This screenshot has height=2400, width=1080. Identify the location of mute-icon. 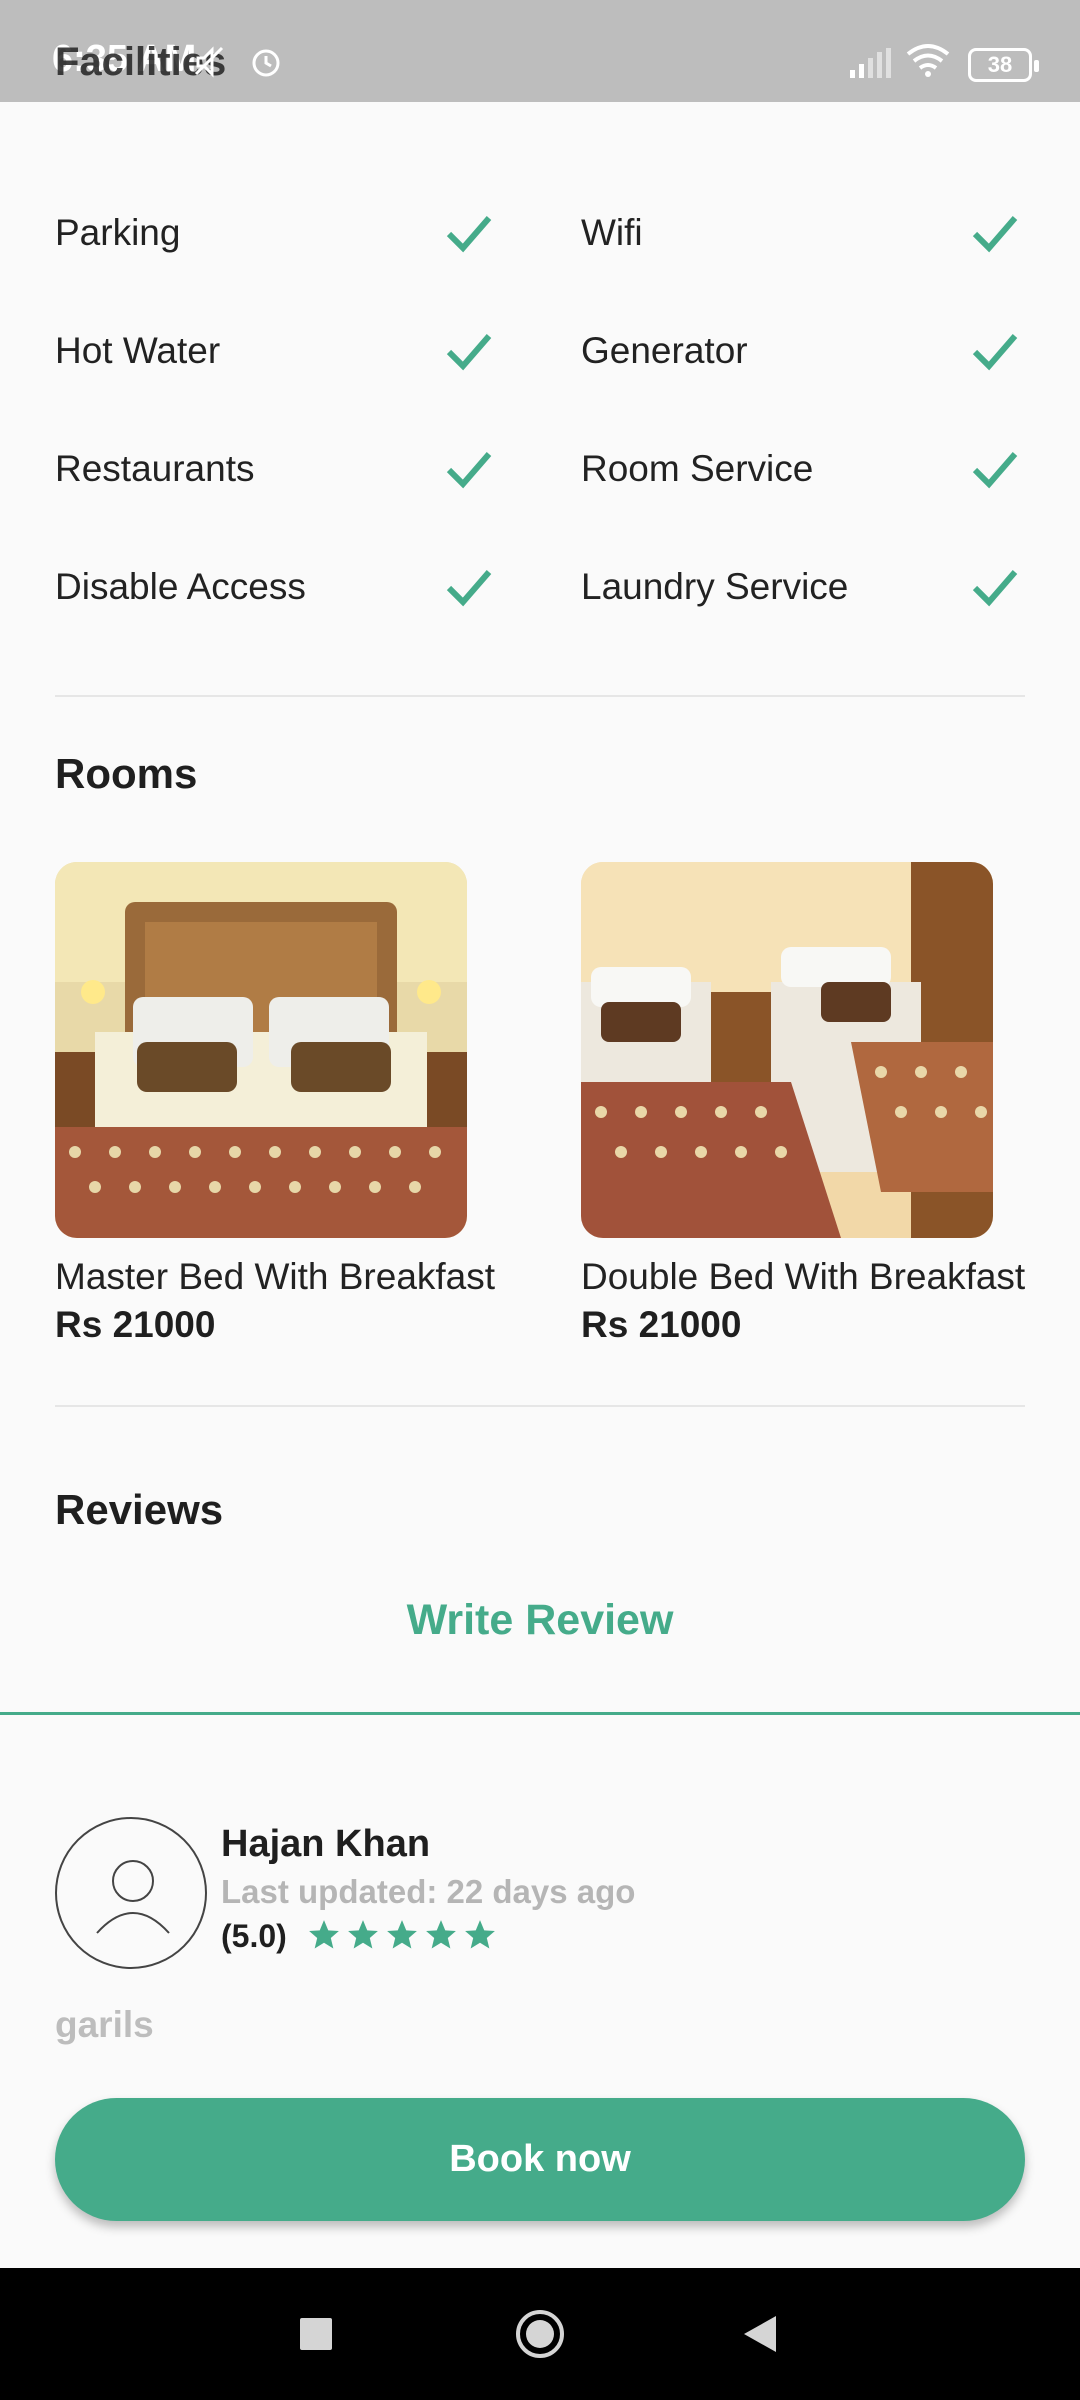
(209, 62).